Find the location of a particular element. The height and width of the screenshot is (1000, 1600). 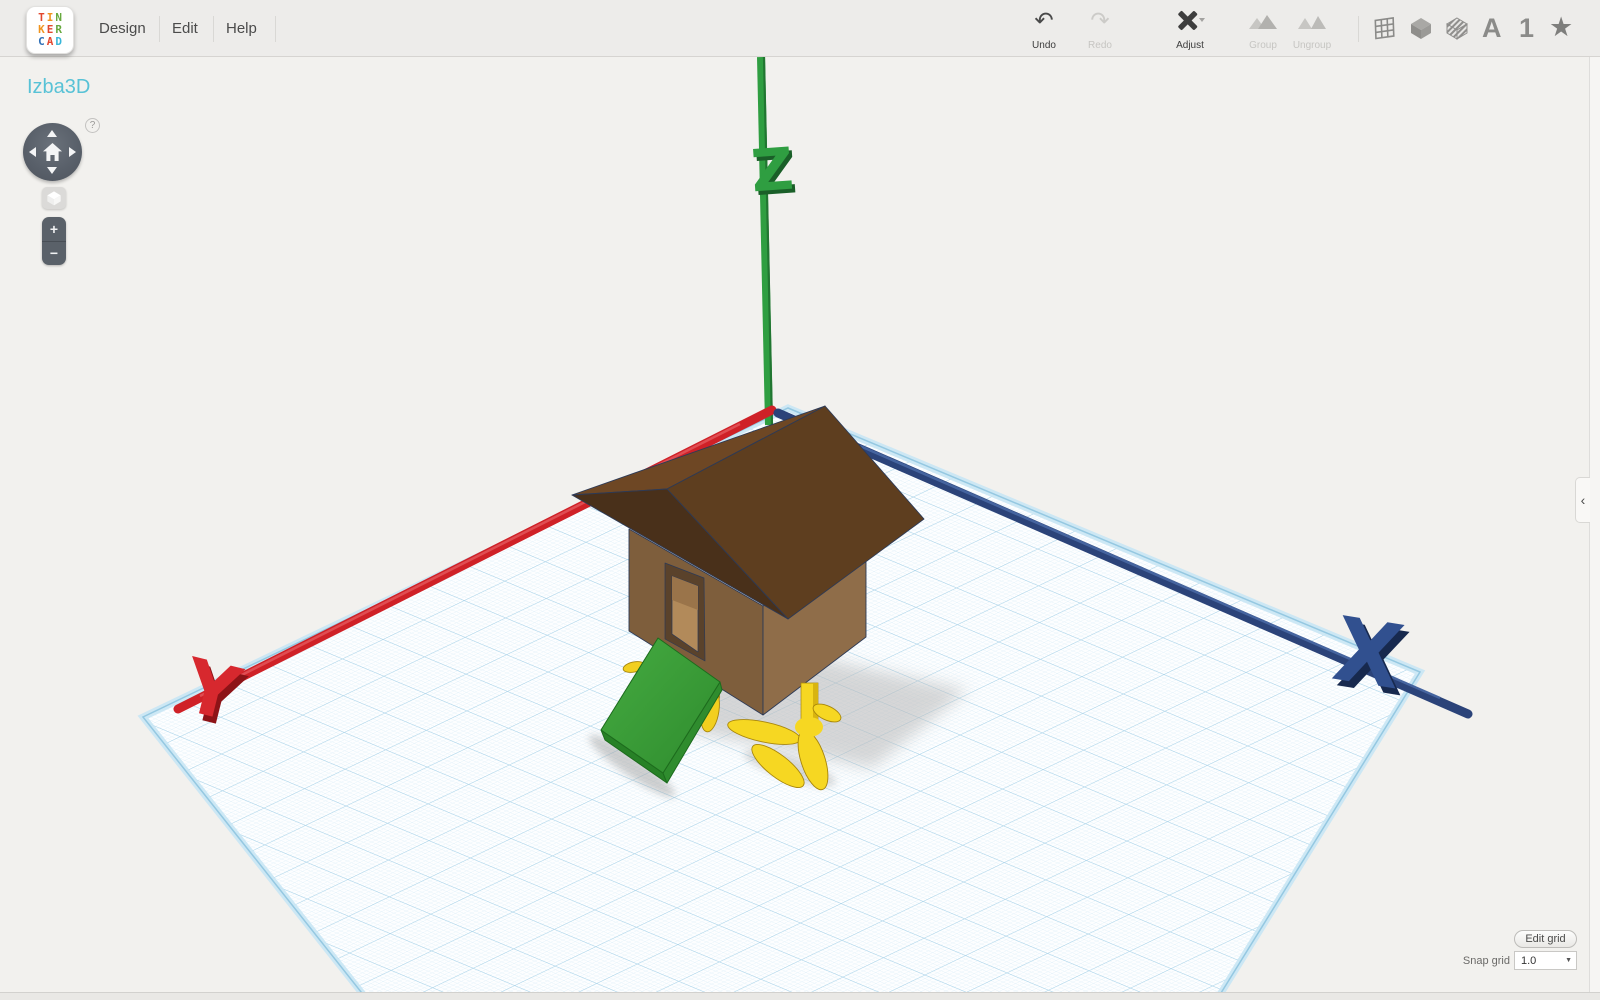

symbols-shapes-button: ★ is located at coordinates (1561, 27).